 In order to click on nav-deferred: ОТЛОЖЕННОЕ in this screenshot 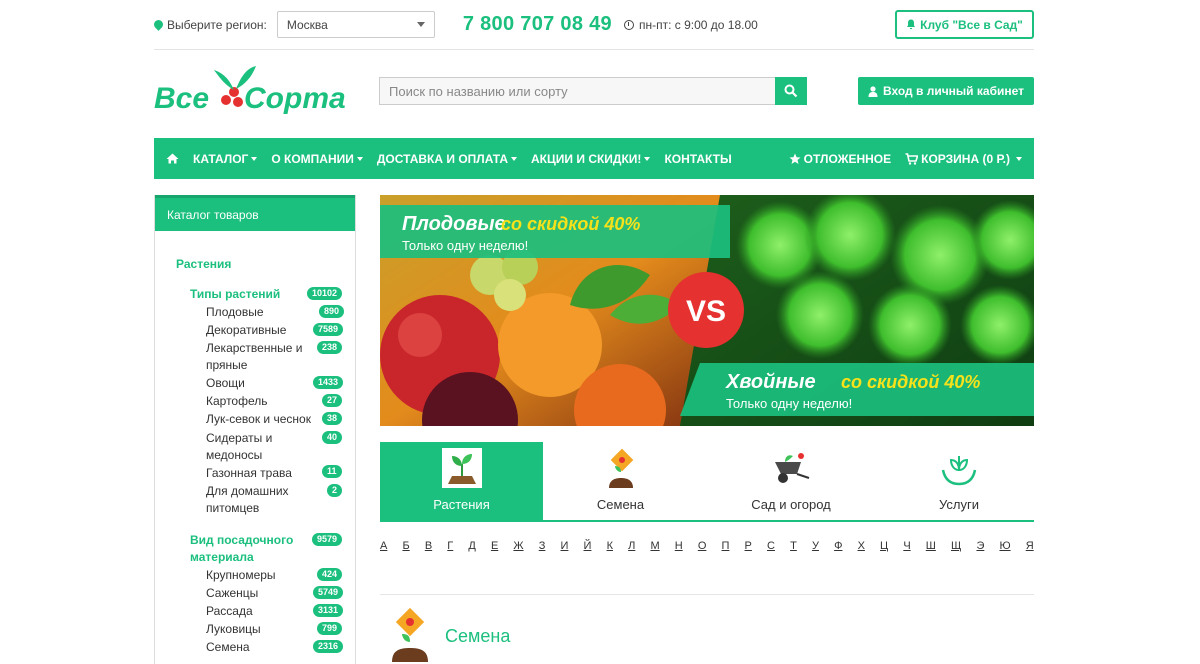, I will do `click(840, 159)`.